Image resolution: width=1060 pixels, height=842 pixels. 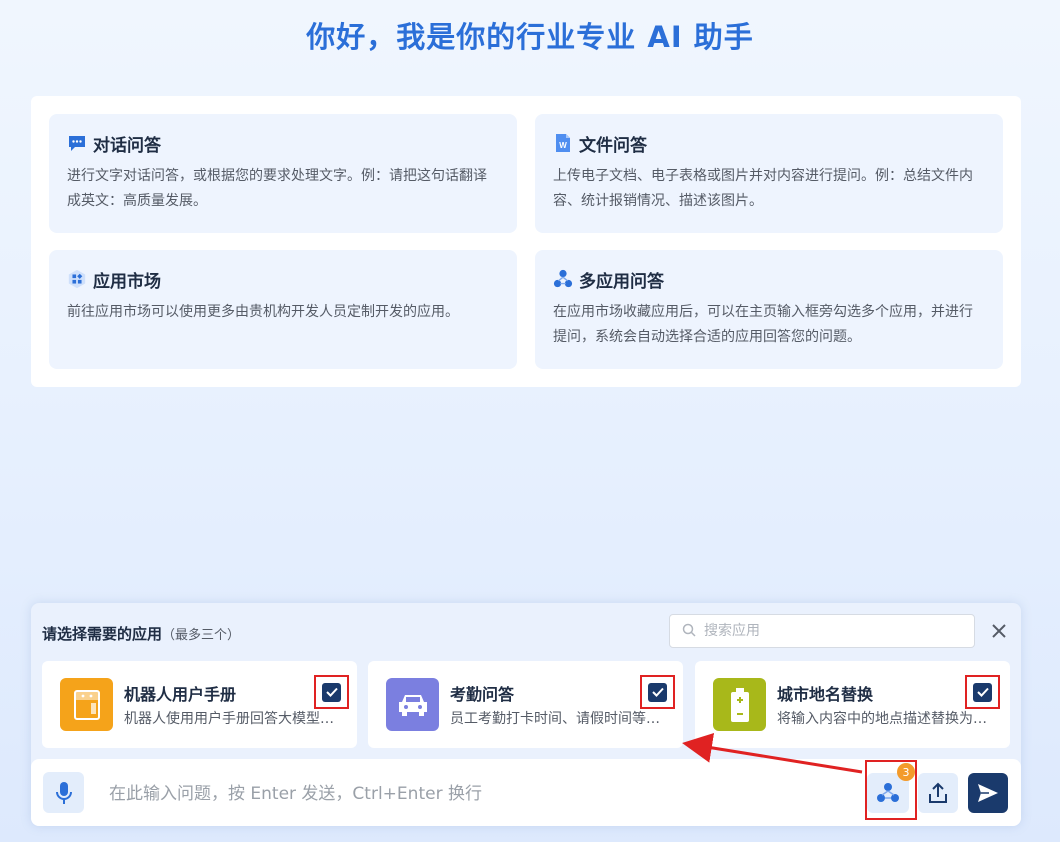 I want to click on app-desc: 机器人使用用户手册回答大模型相关问题, so click(x=235, y=719).